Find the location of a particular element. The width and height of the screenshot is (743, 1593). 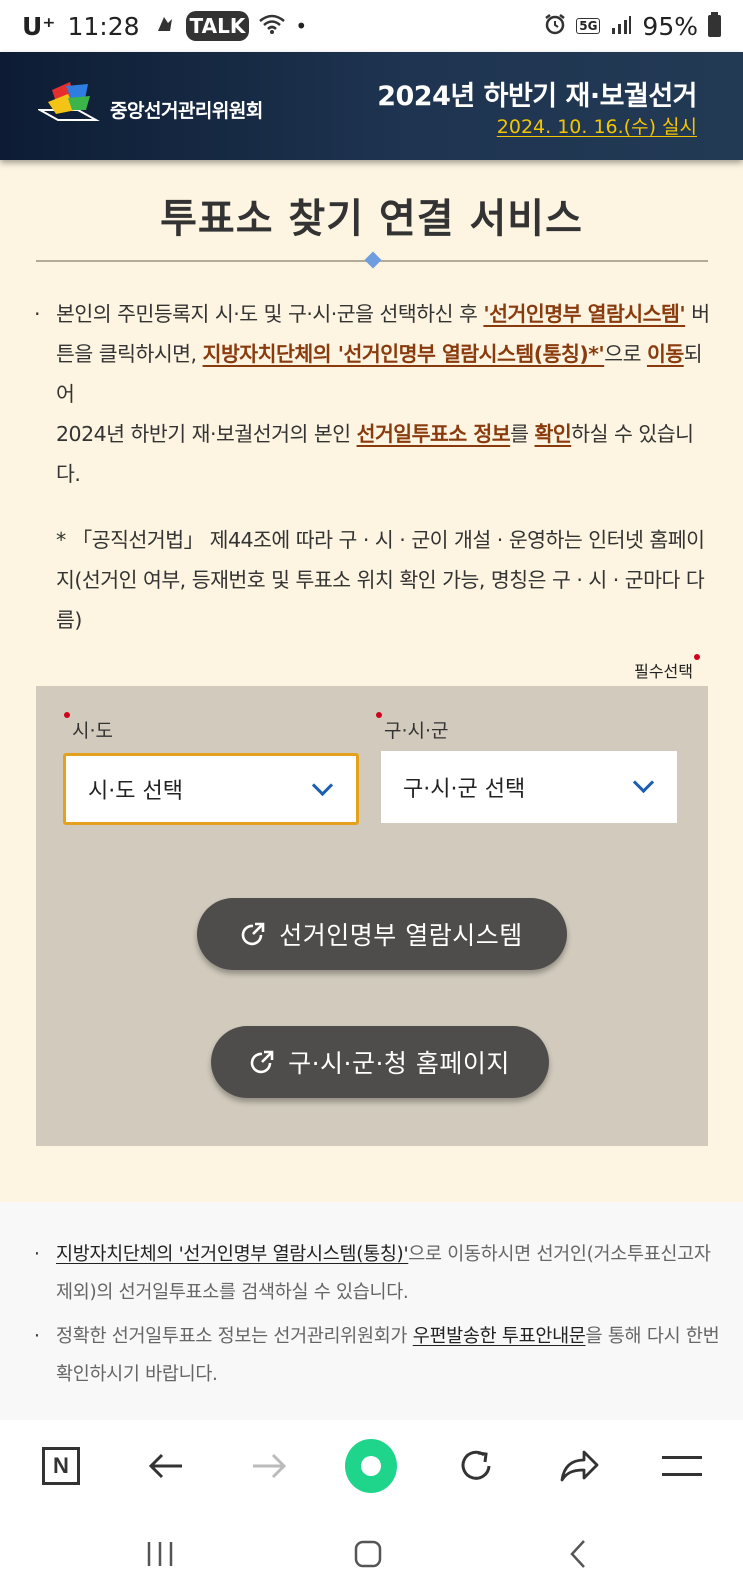

sigungu-select-value: 구·시·군 선택 is located at coordinates (464, 789).